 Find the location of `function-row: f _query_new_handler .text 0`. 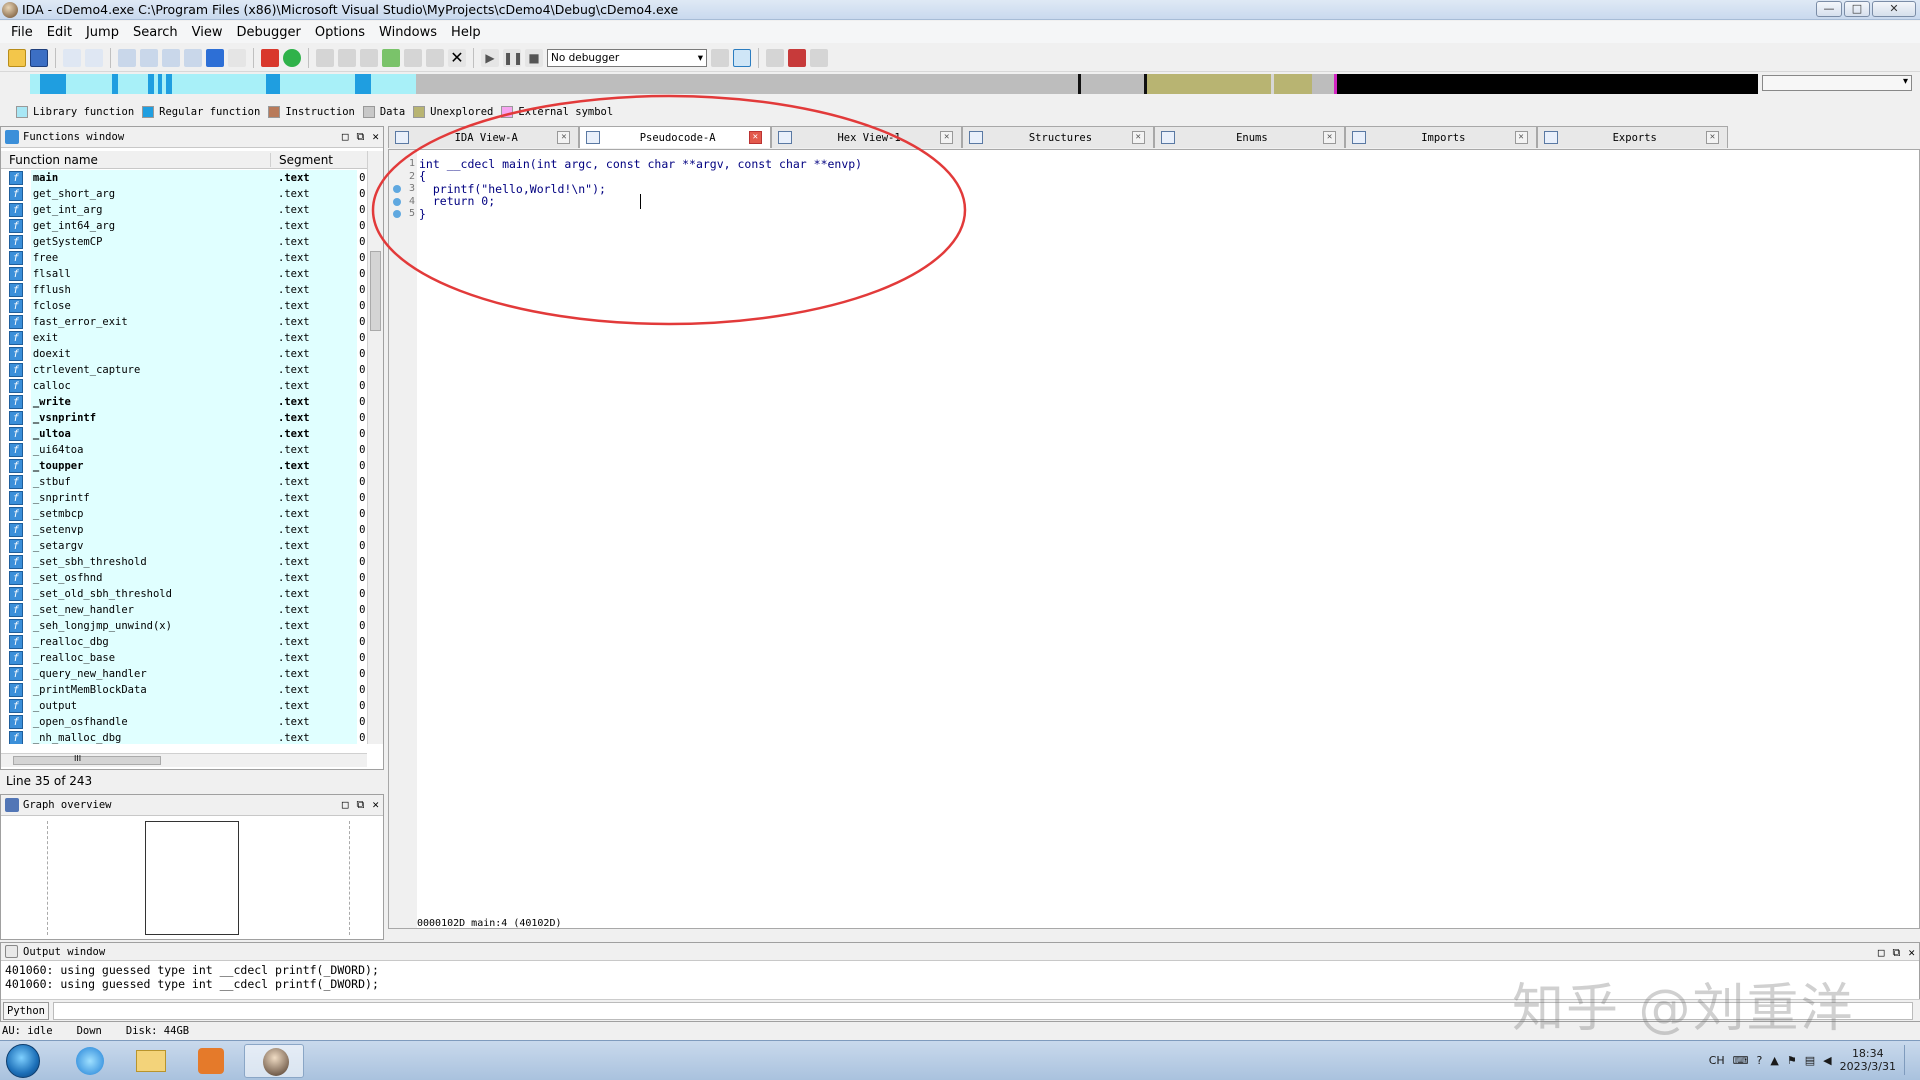

function-row: f _query_new_handler .text 0 is located at coordinates (184, 674).